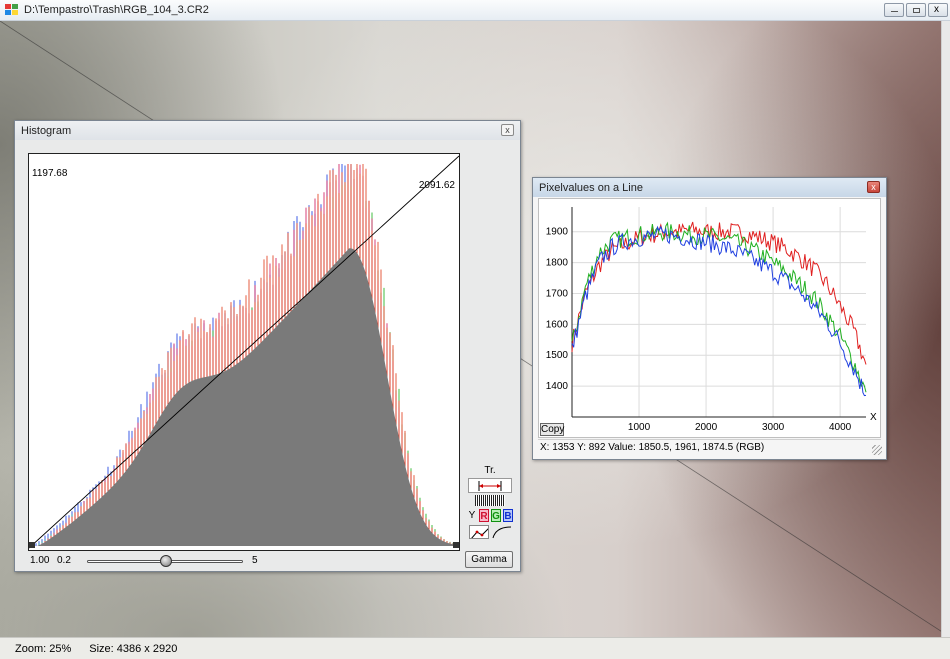 Image resolution: width=950 pixels, height=659 pixels. I want to click on histogram-titlebar: Histogram x, so click(267, 130).